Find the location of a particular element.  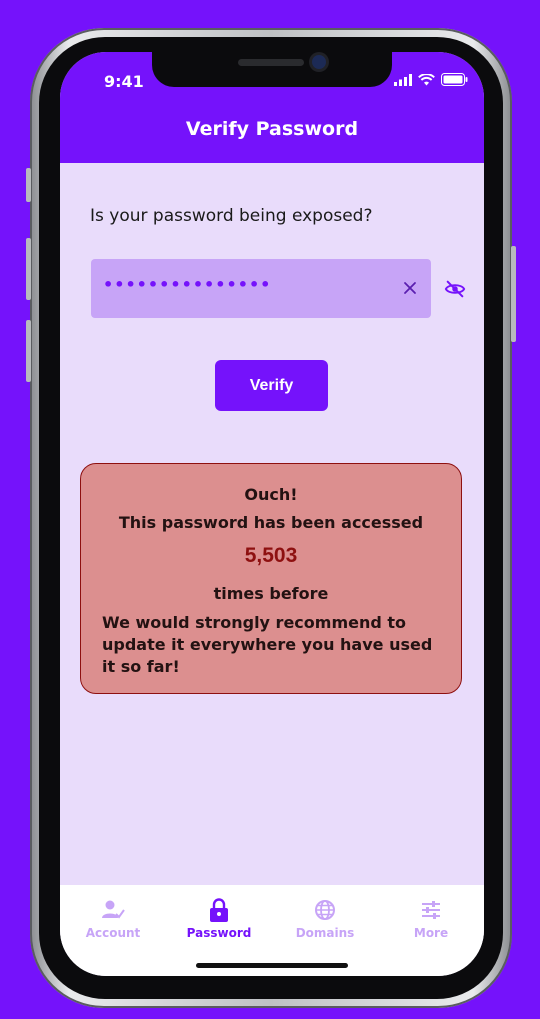

tab-domains: Domains is located at coordinates (325, 918).